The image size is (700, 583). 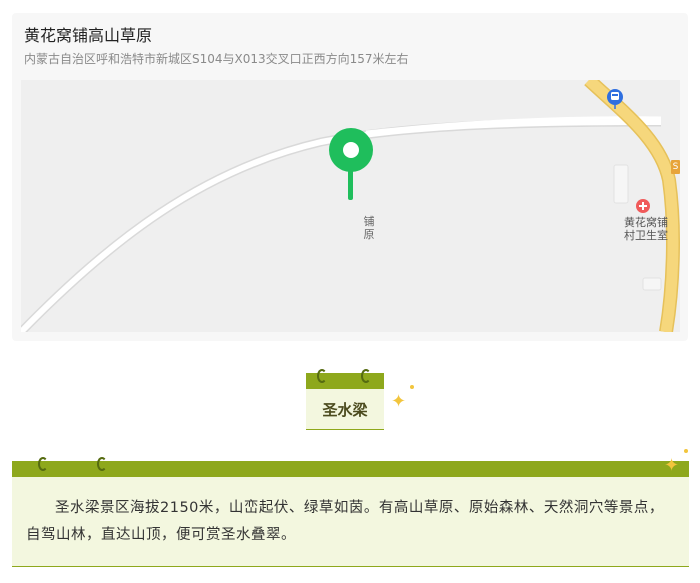 I want to click on map-poi-label-line: 黄花窝铺, so click(x=646, y=222).